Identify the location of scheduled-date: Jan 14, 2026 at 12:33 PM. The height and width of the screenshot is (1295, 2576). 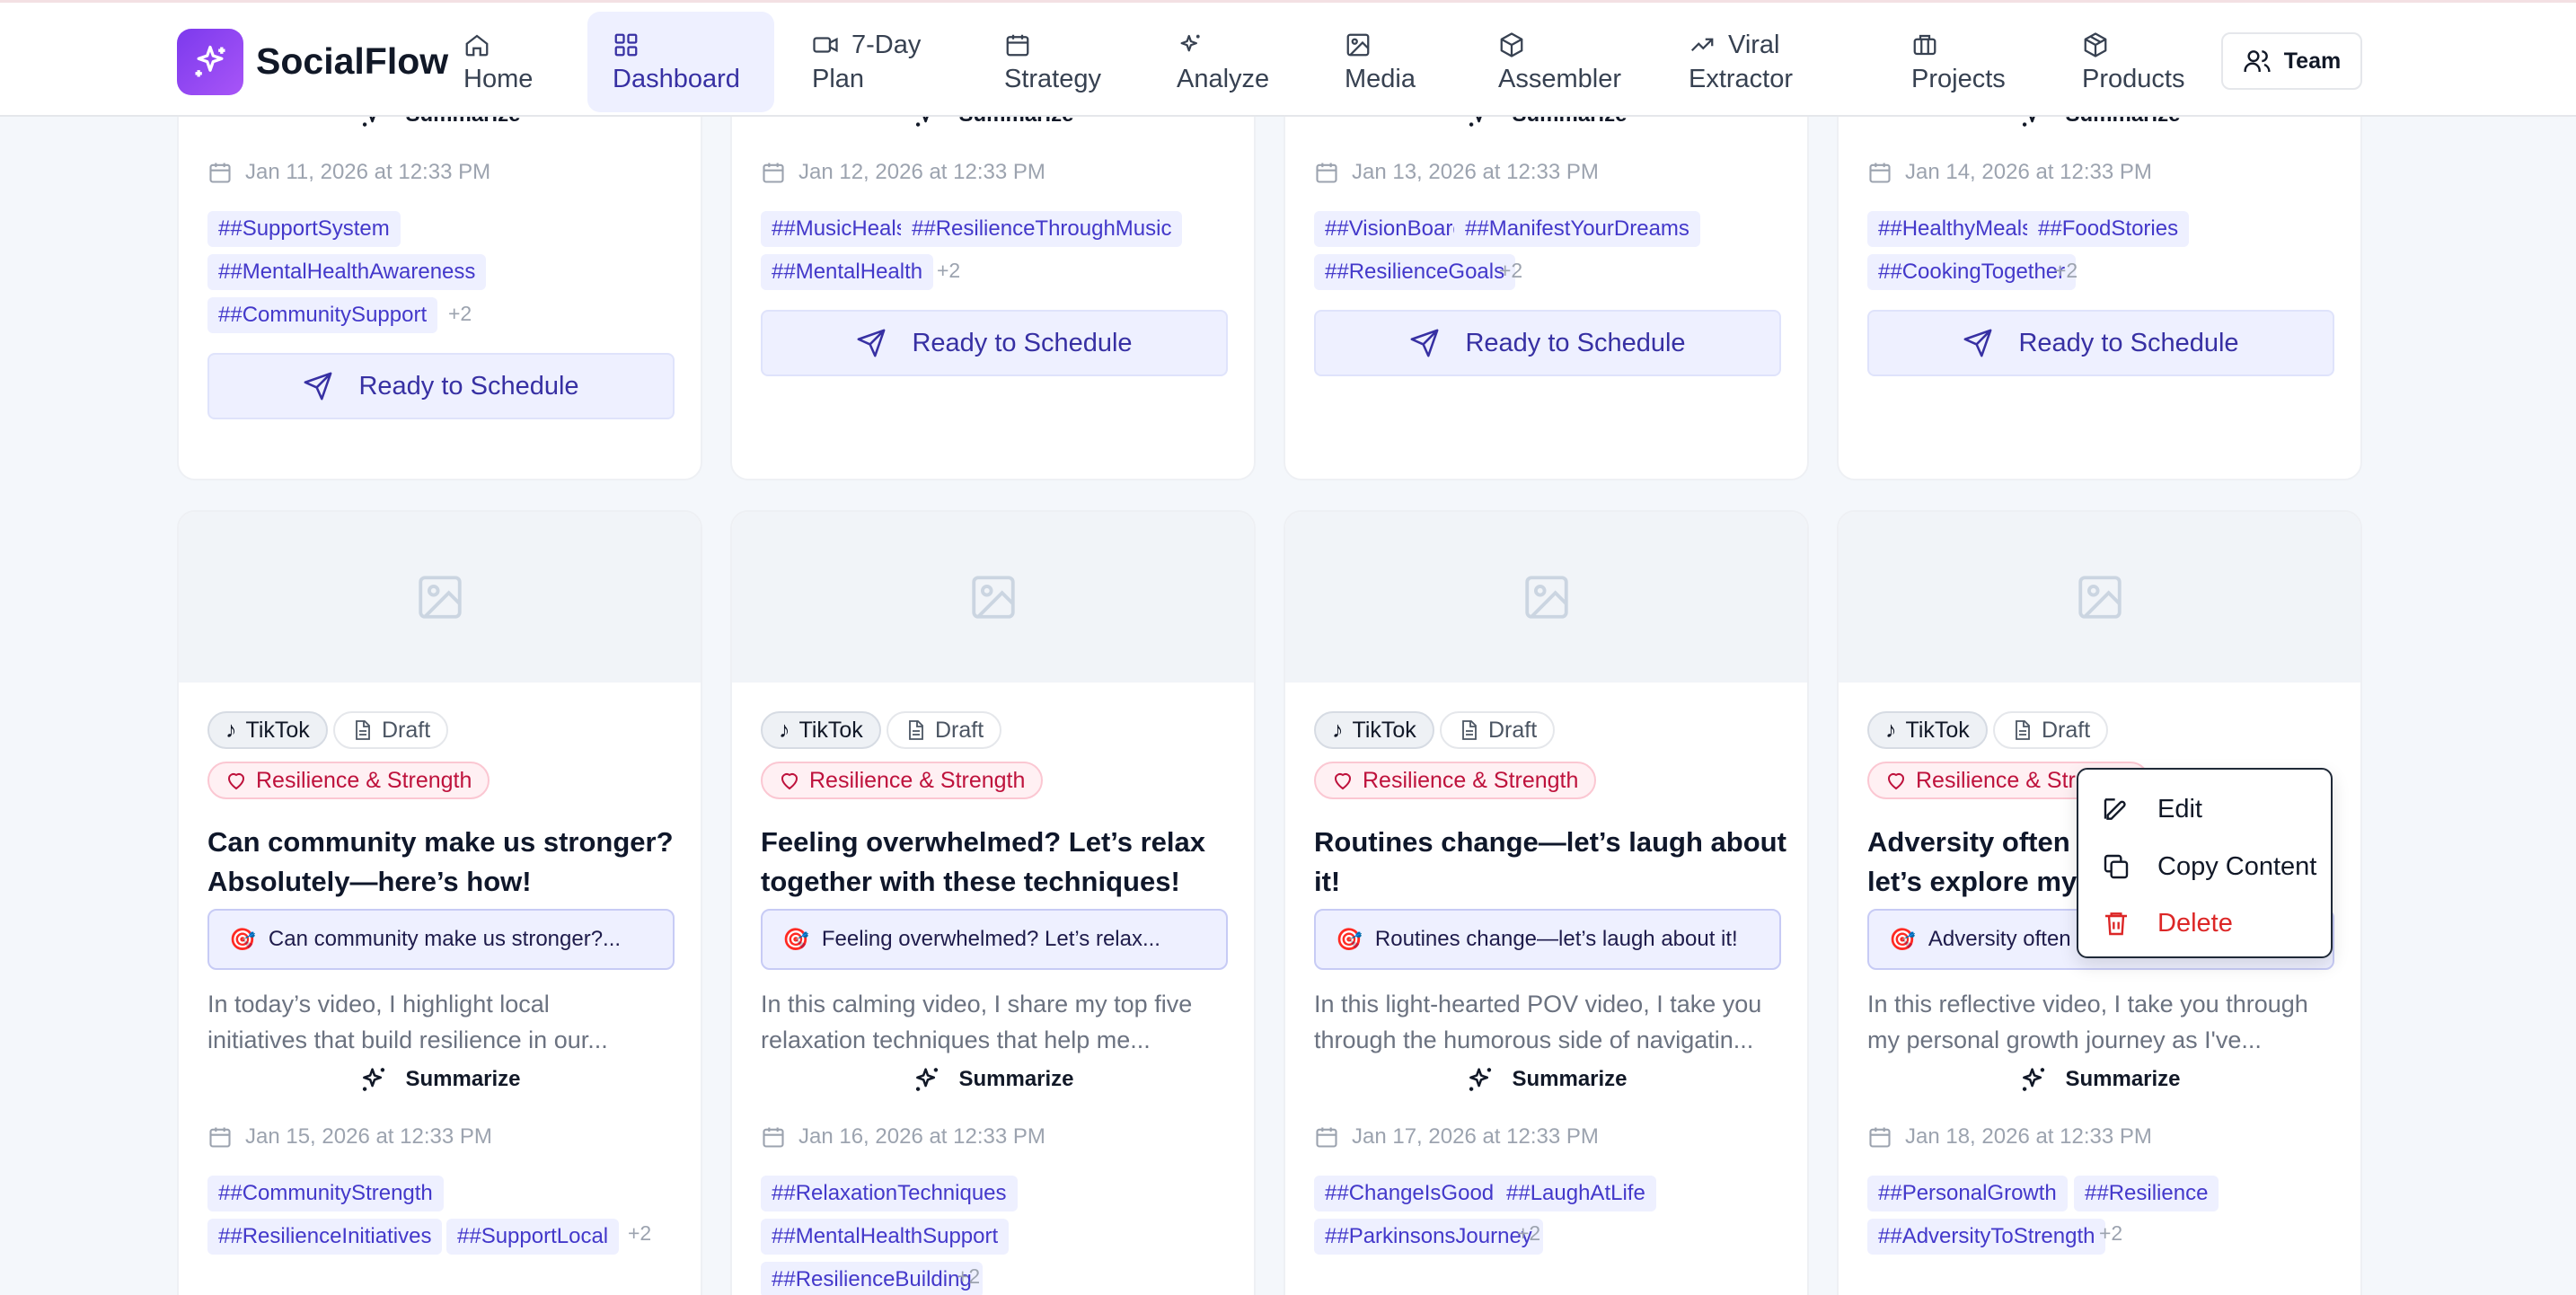
(2009, 172).